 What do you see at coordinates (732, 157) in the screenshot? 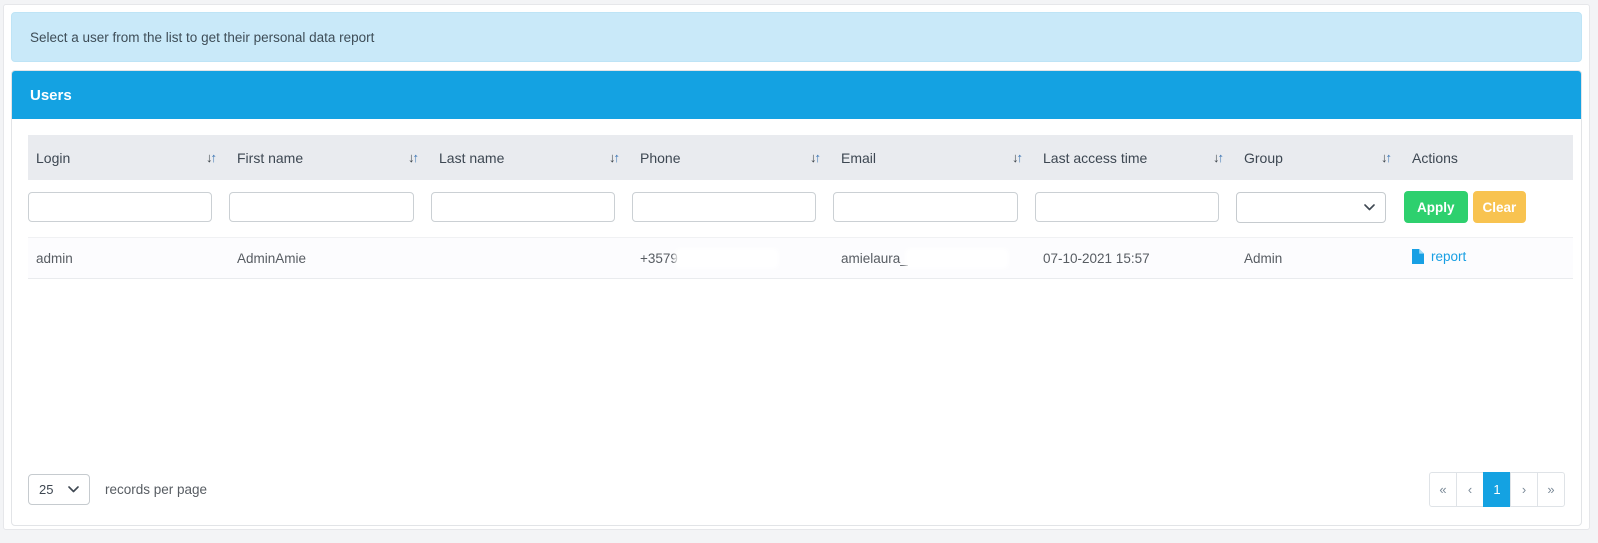
I see `column-header-phone: Phone ↓ ↑` at bounding box center [732, 157].